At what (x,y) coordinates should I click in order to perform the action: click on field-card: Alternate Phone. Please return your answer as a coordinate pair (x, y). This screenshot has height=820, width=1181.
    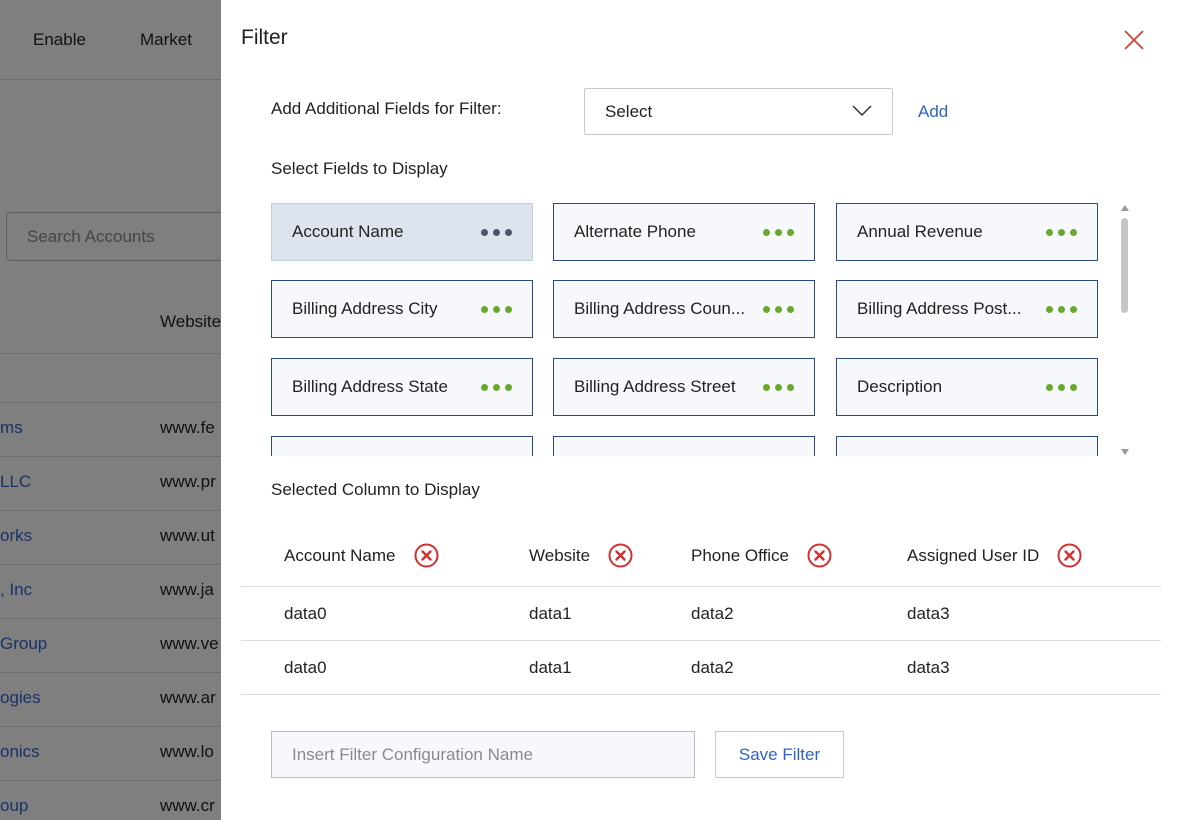
    Looking at the image, I should click on (684, 232).